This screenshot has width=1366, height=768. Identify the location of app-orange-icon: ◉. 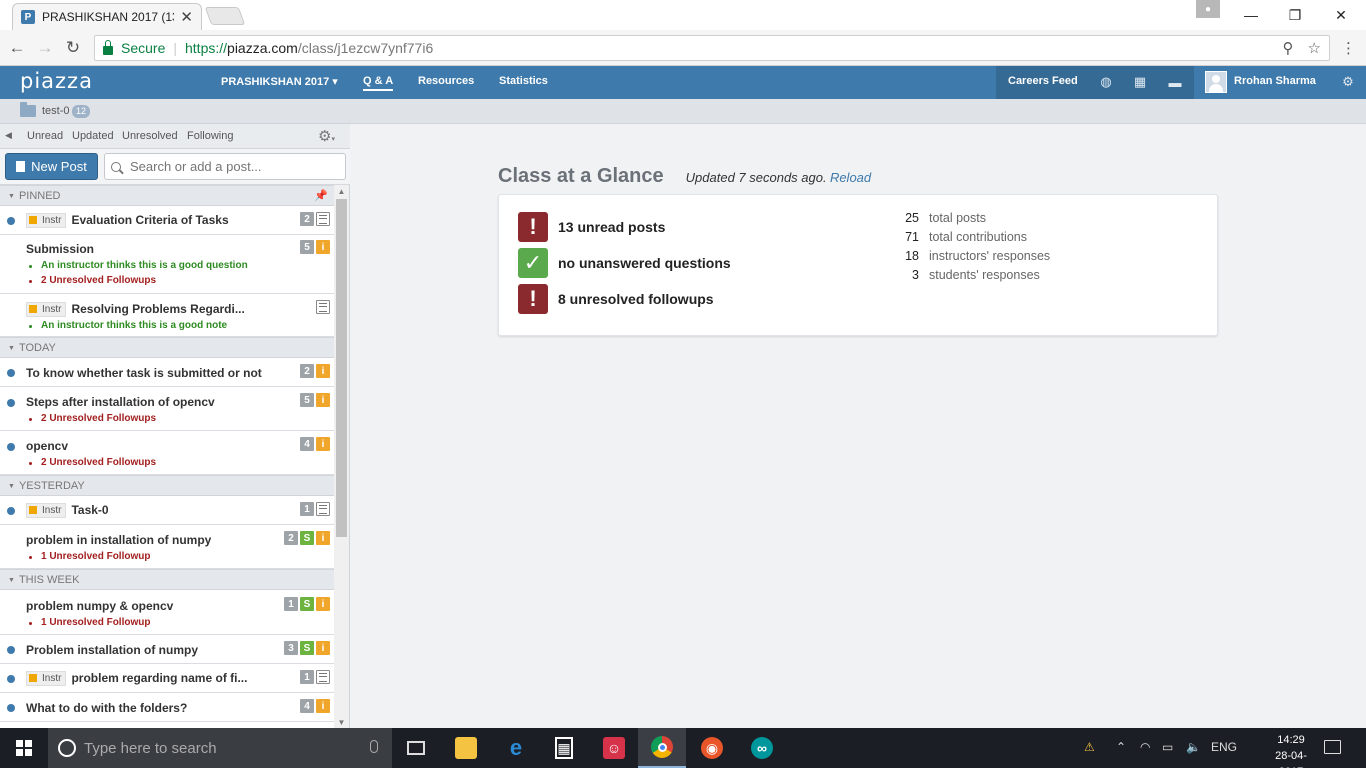
(712, 748).